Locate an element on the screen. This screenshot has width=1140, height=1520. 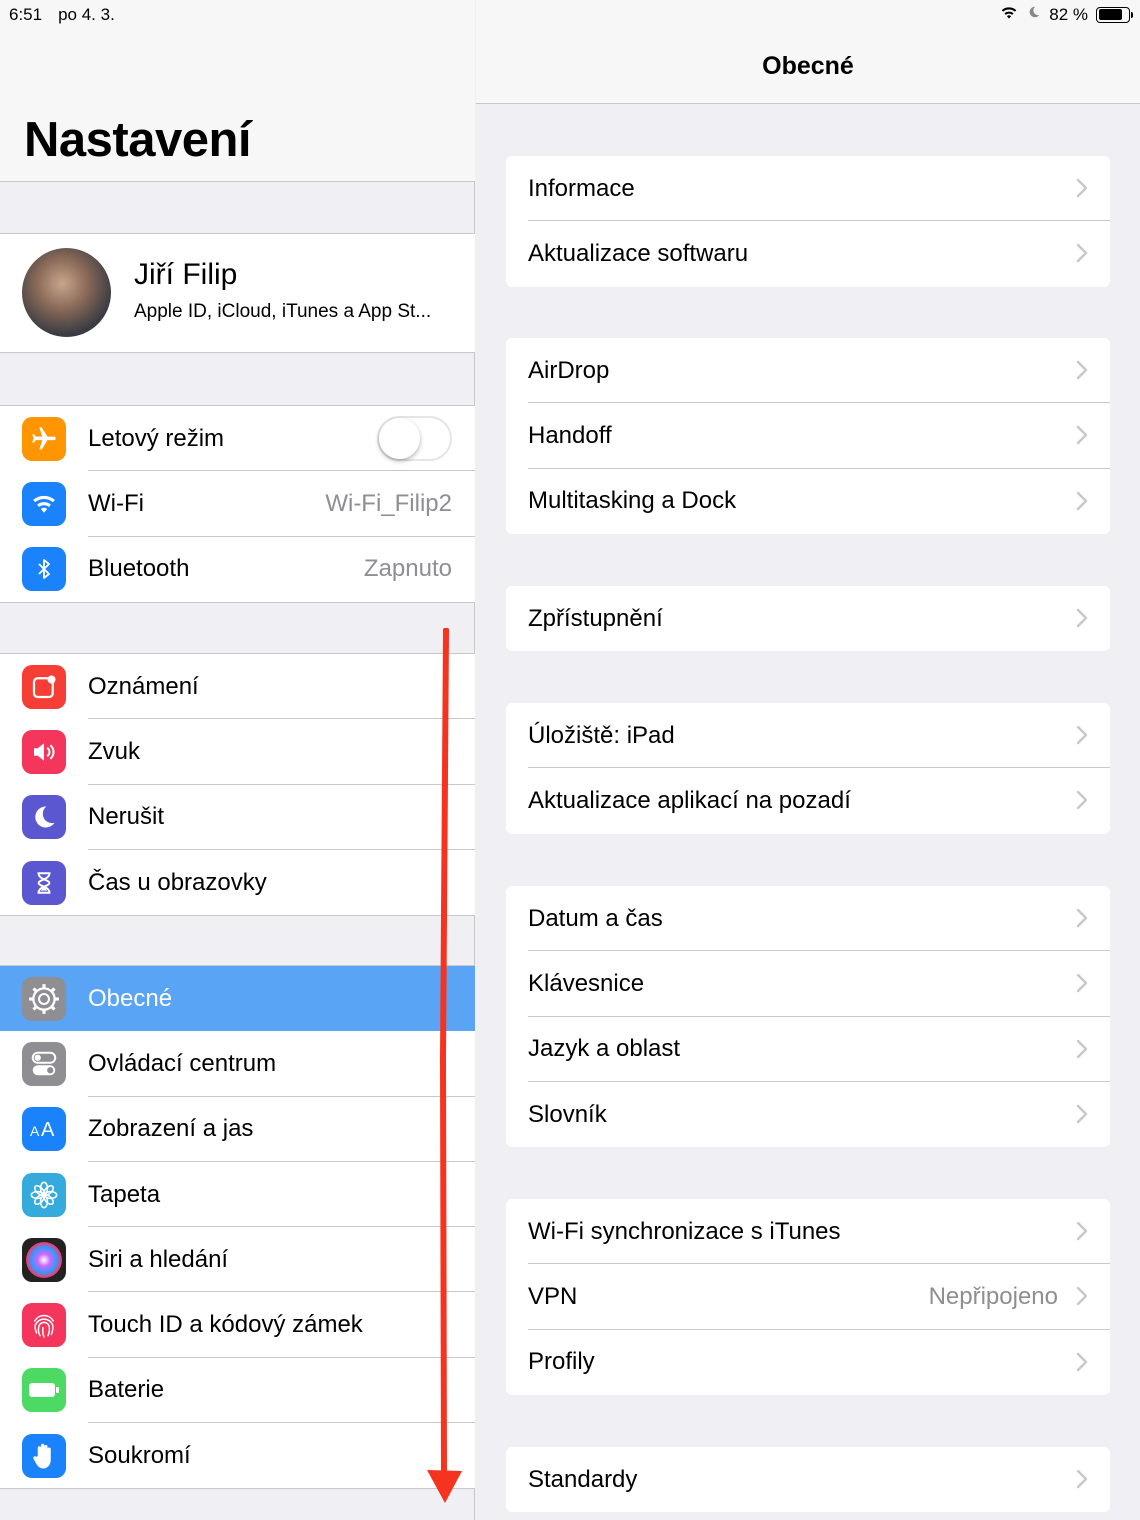
sidebar-item-label: Soukromí is located at coordinates (139, 1455).